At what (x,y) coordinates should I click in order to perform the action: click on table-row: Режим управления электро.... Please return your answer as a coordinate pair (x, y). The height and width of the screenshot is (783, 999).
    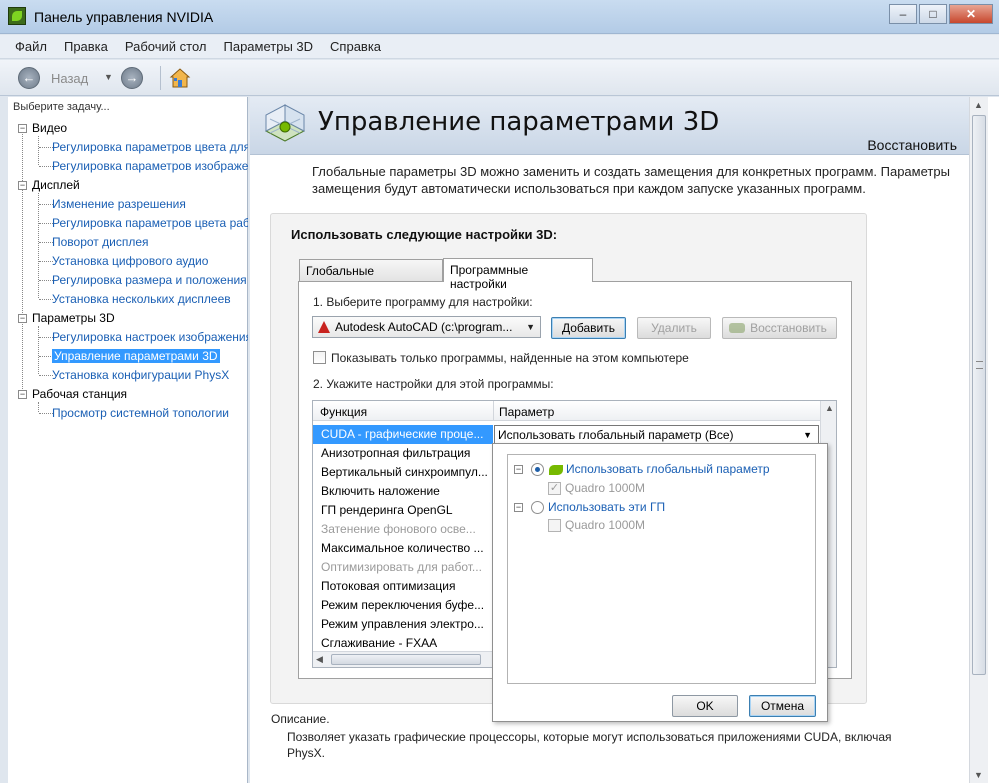
    Looking at the image, I should click on (403, 624).